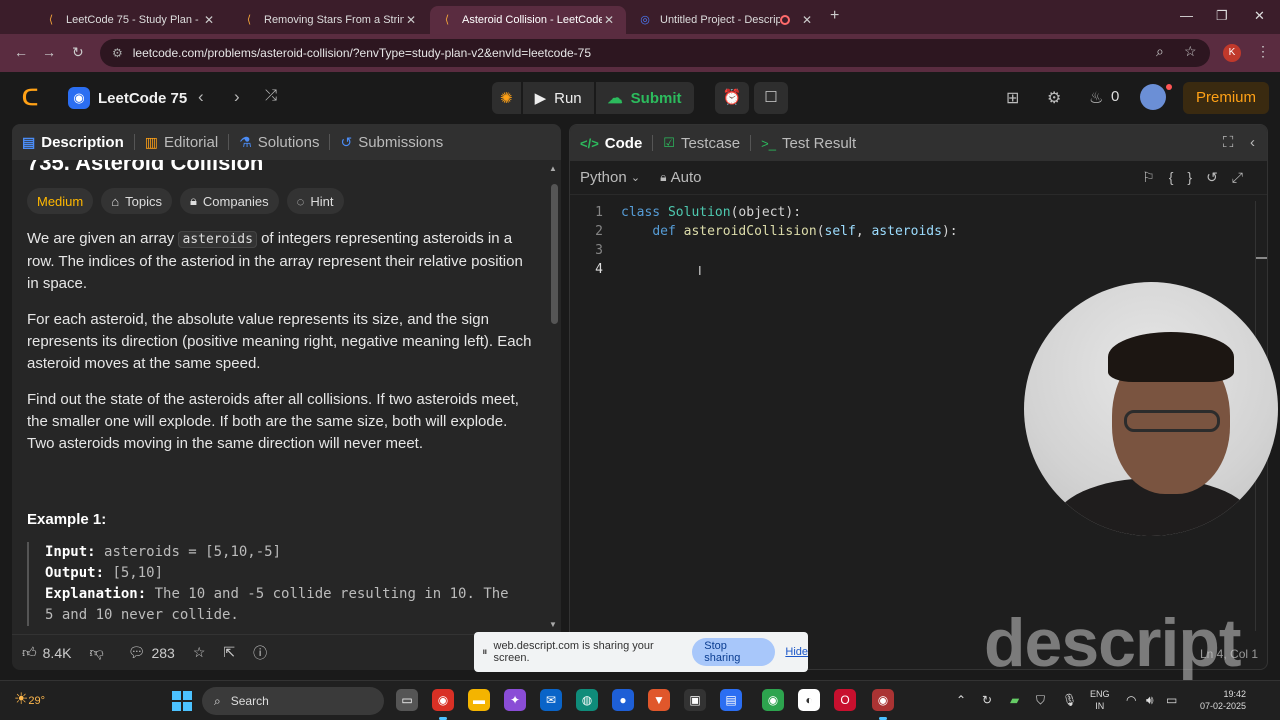 This screenshot has width=1280, height=720. Describe the element at coordinates (1222, 16) in the screenshot. I see `maximize-icon: ❐` at that location.